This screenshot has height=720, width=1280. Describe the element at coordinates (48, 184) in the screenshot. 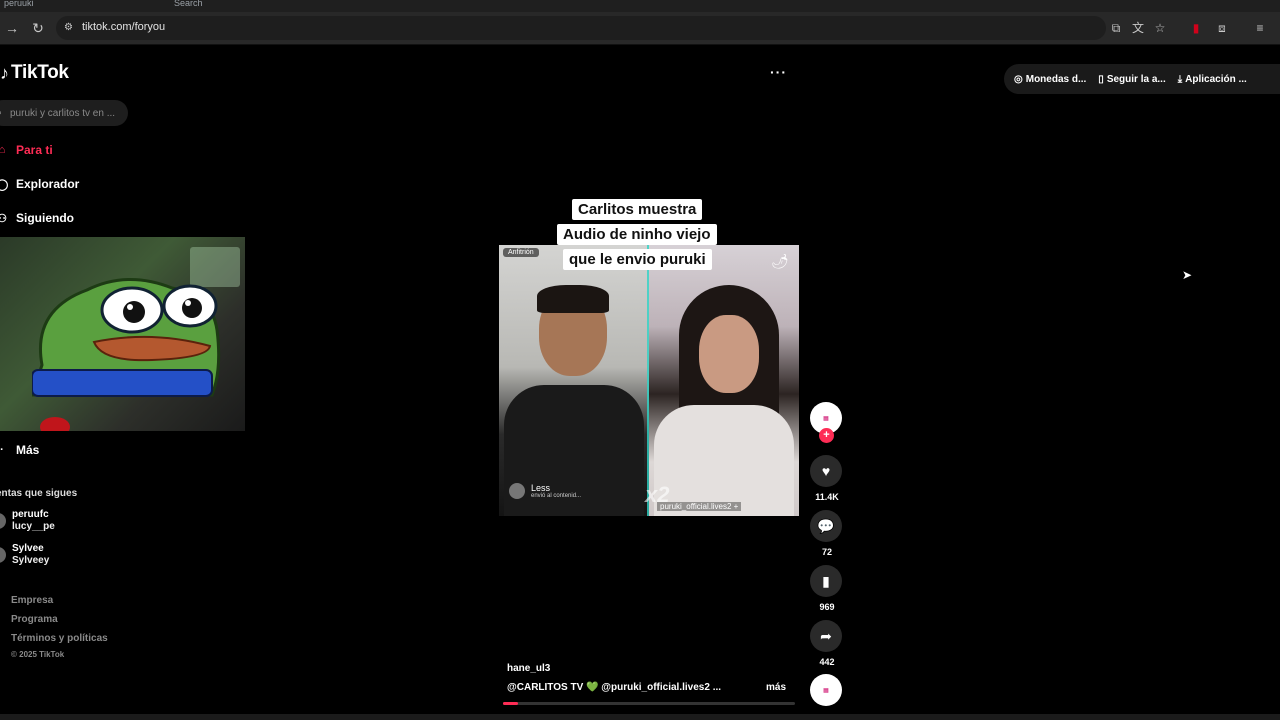

I see `sidebar-item-label: Explorador` at that location.